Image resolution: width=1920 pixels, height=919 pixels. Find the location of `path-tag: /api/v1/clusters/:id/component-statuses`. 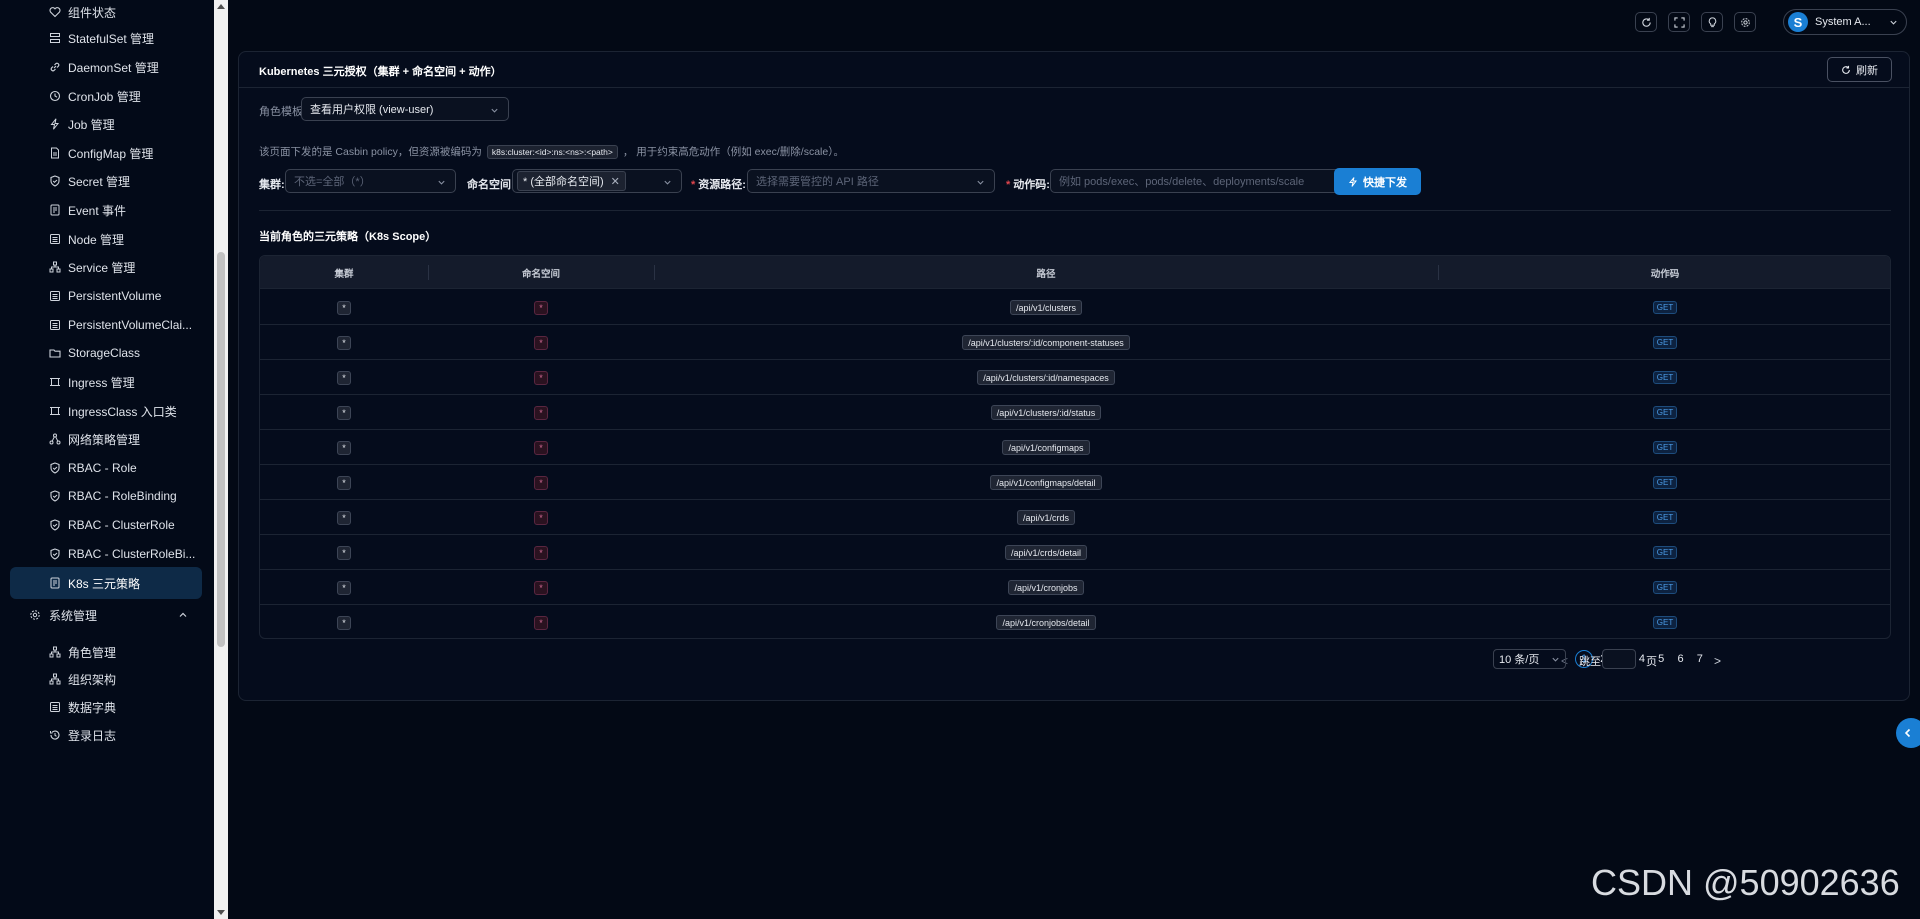

path-tag: /api/v1/clusters/:id/component-statuses is located at coordinates (1046, 342).